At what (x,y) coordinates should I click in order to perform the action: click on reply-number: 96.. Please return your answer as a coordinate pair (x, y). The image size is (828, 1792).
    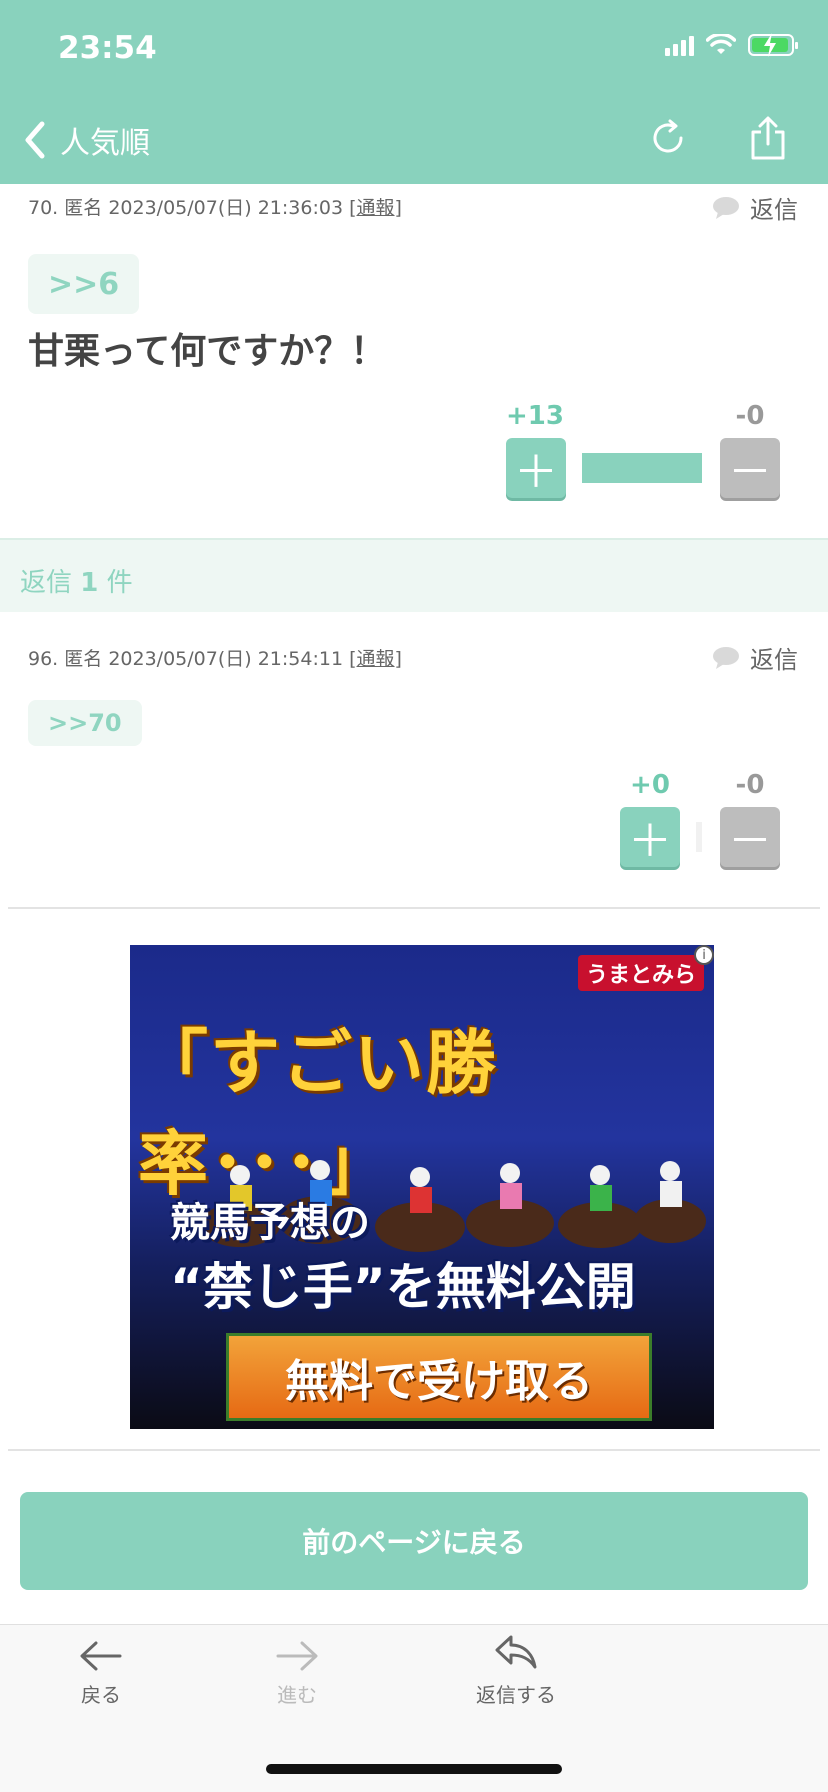
    Looking at the image, I should click on (43, 659).